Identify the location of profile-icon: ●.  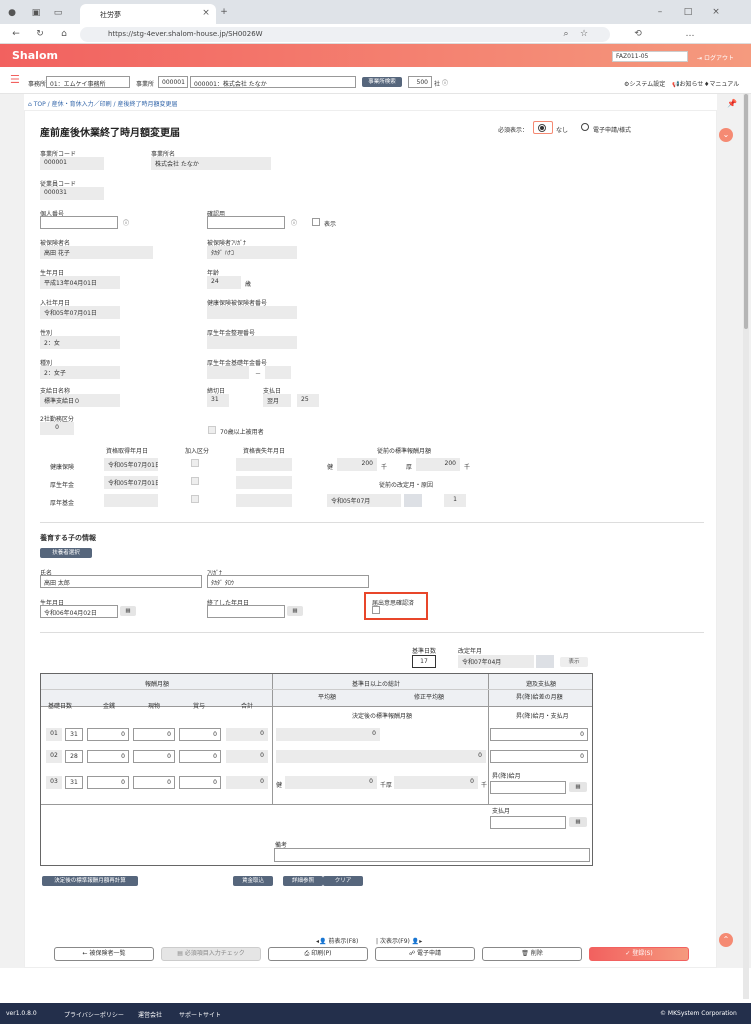
(12, 13).